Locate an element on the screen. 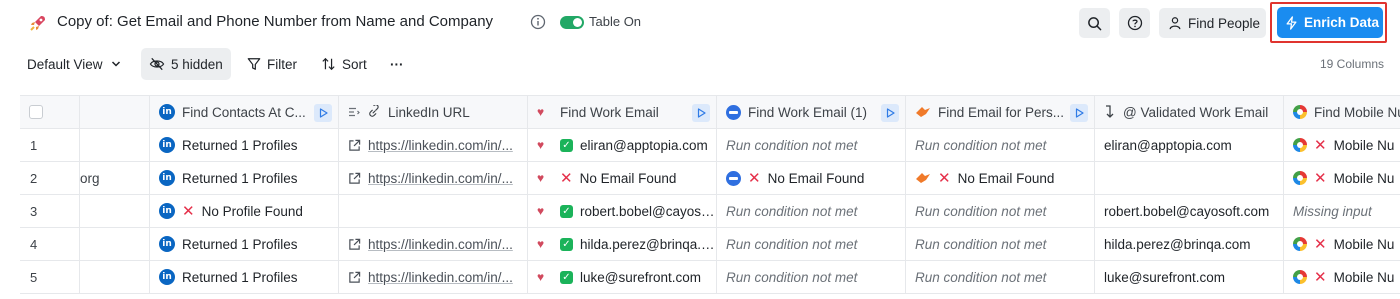 The height and width of the screenshot is (299, 1400). select-all-cell is located at coordinates (50, 112).